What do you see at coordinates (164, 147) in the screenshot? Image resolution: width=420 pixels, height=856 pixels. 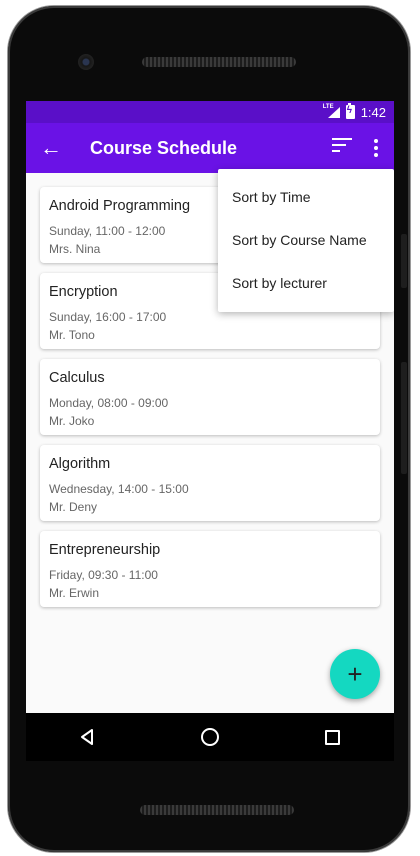 I see `page-title: Course Schedule` at bounding box center [164, 147].